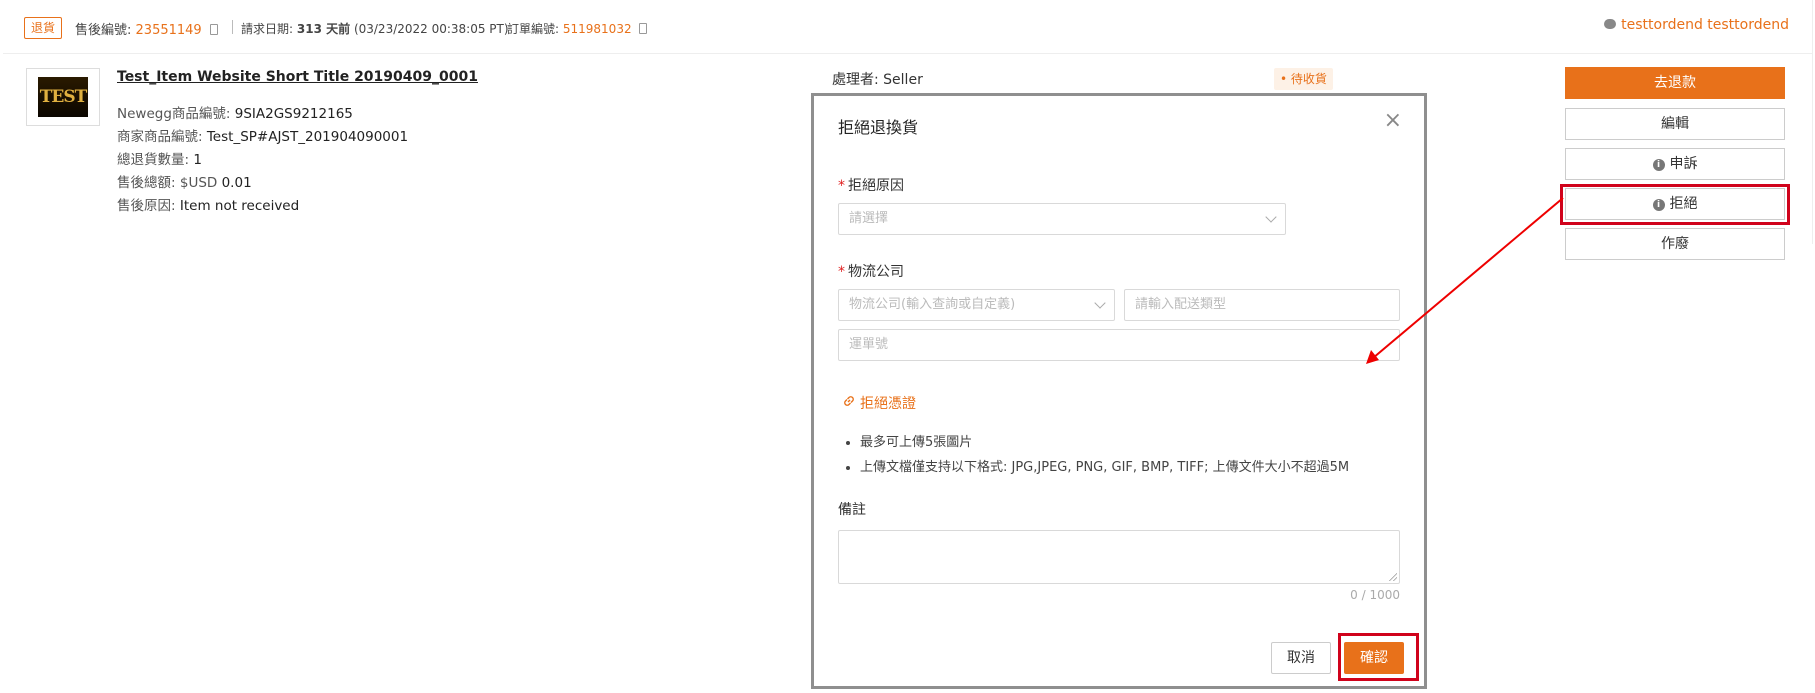 The width and height of the screenshot is (1815, 693). What do you see at coordinates (1675, 204) in the screenshot?
I see `reject-highlight` at bounding box center [1675, 204].